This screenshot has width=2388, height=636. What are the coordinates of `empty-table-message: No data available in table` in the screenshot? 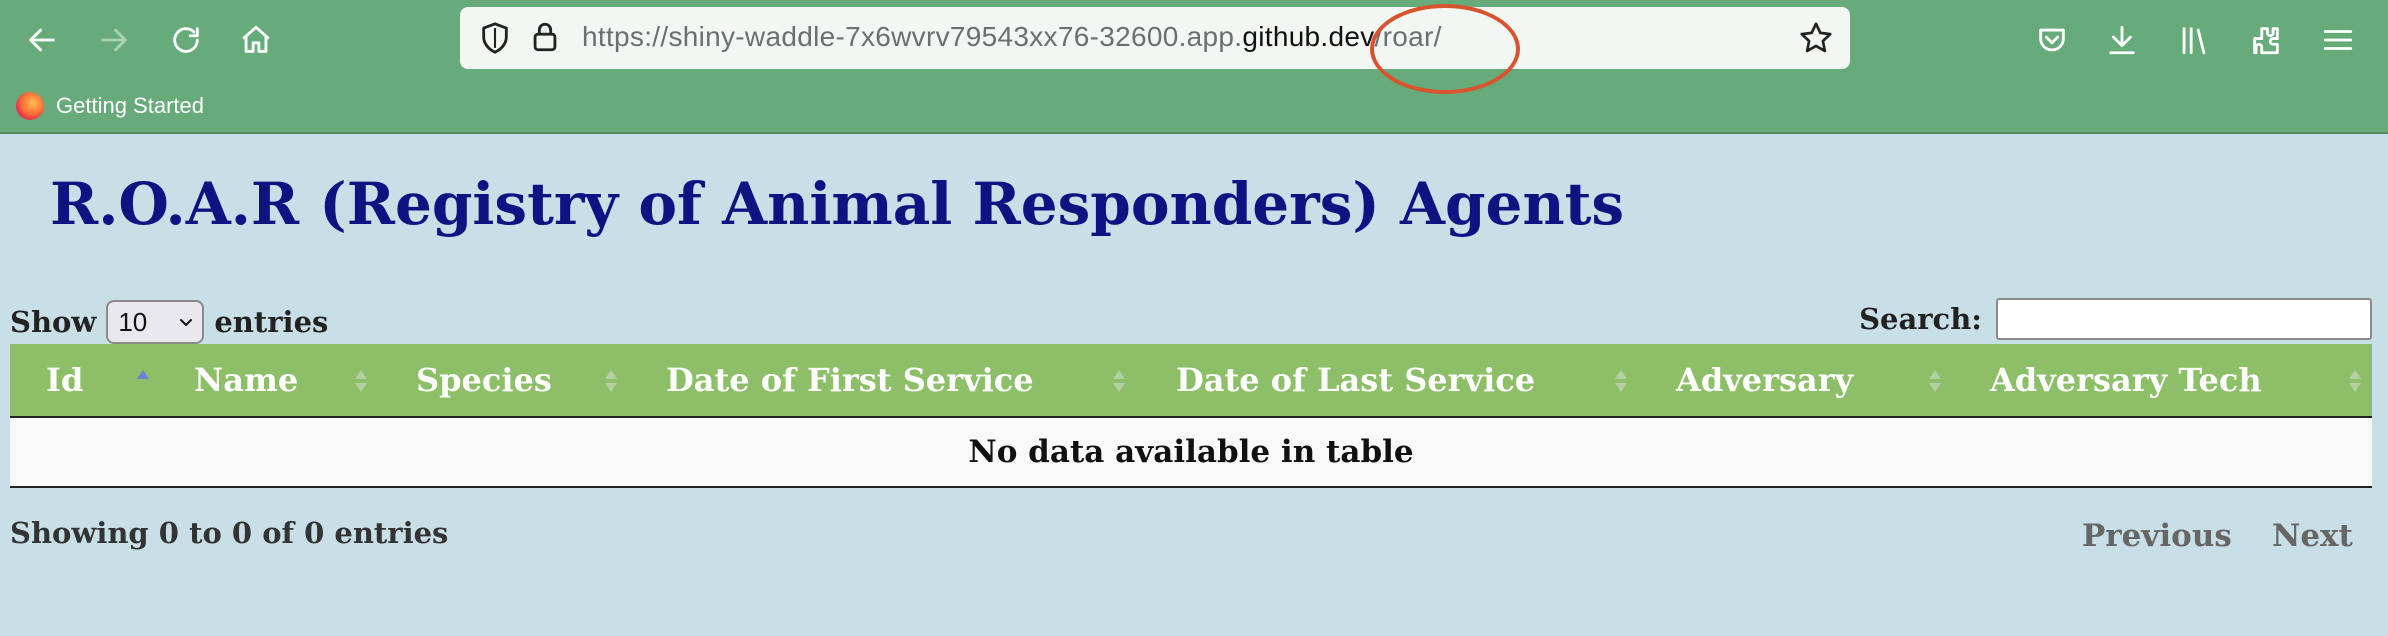 It's located at (1191, 452).